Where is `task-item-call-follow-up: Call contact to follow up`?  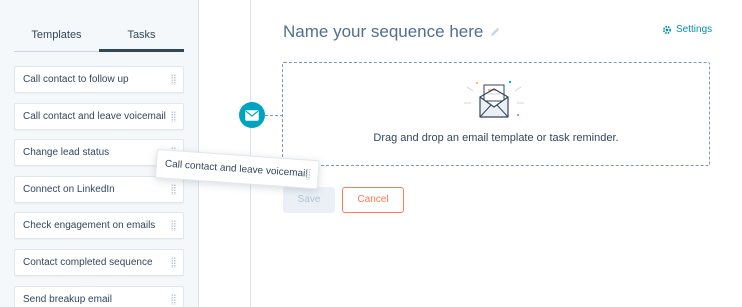
task-item-call-follow-up: Call contact to follow up is located at coordinates (99, 79).